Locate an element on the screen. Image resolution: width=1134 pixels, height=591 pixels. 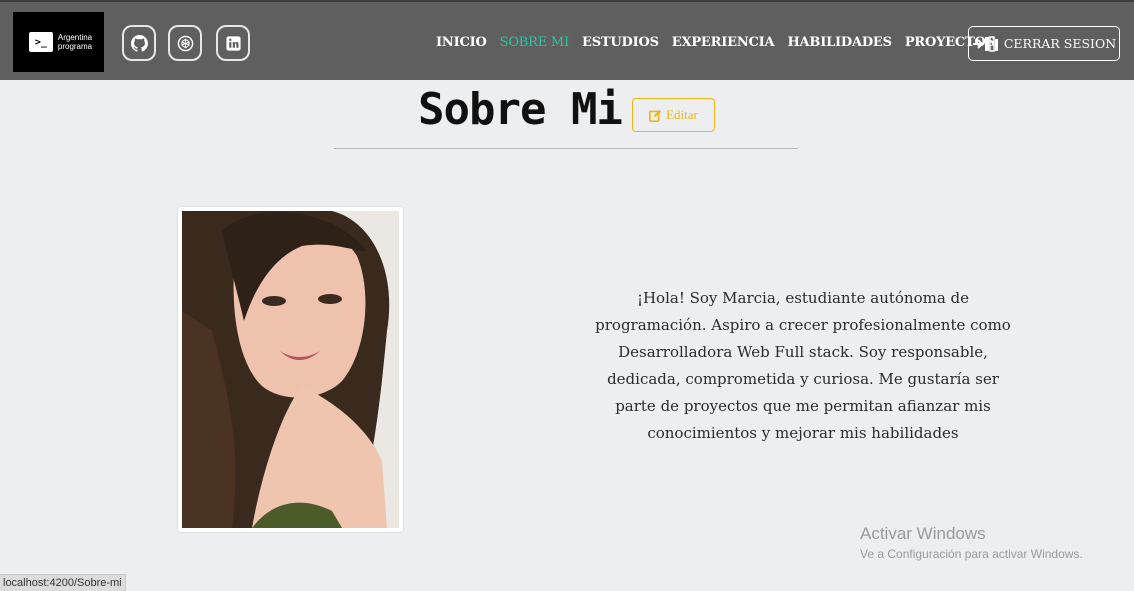
profile-photo is located at coordinates (290, 369).